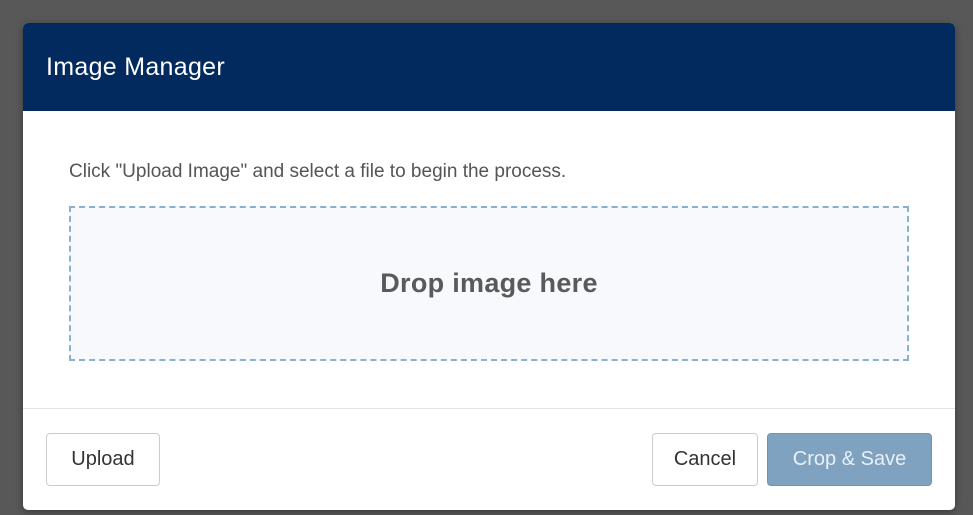  What do you see at coordinates (135, 66) in the screenshot?
I see `dialog-title: Image Manager` at bounding box center [135, 66].